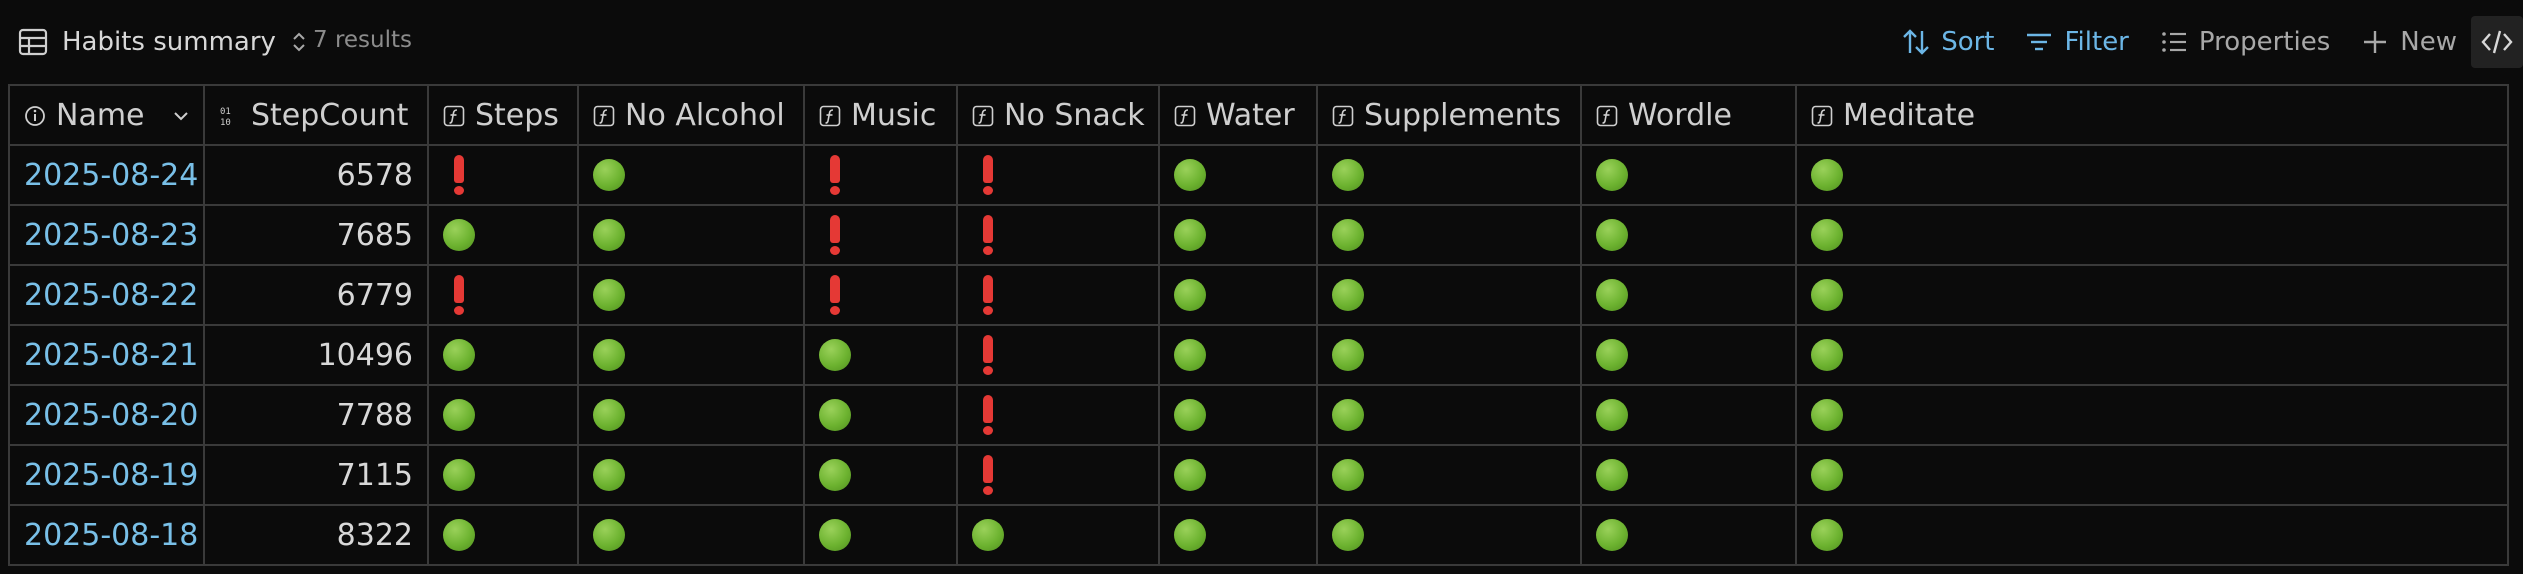  What do you see at coordinates (181, 116) in the screenshot?
I see `chevron-down-icon` at bounding box center [181, 116].